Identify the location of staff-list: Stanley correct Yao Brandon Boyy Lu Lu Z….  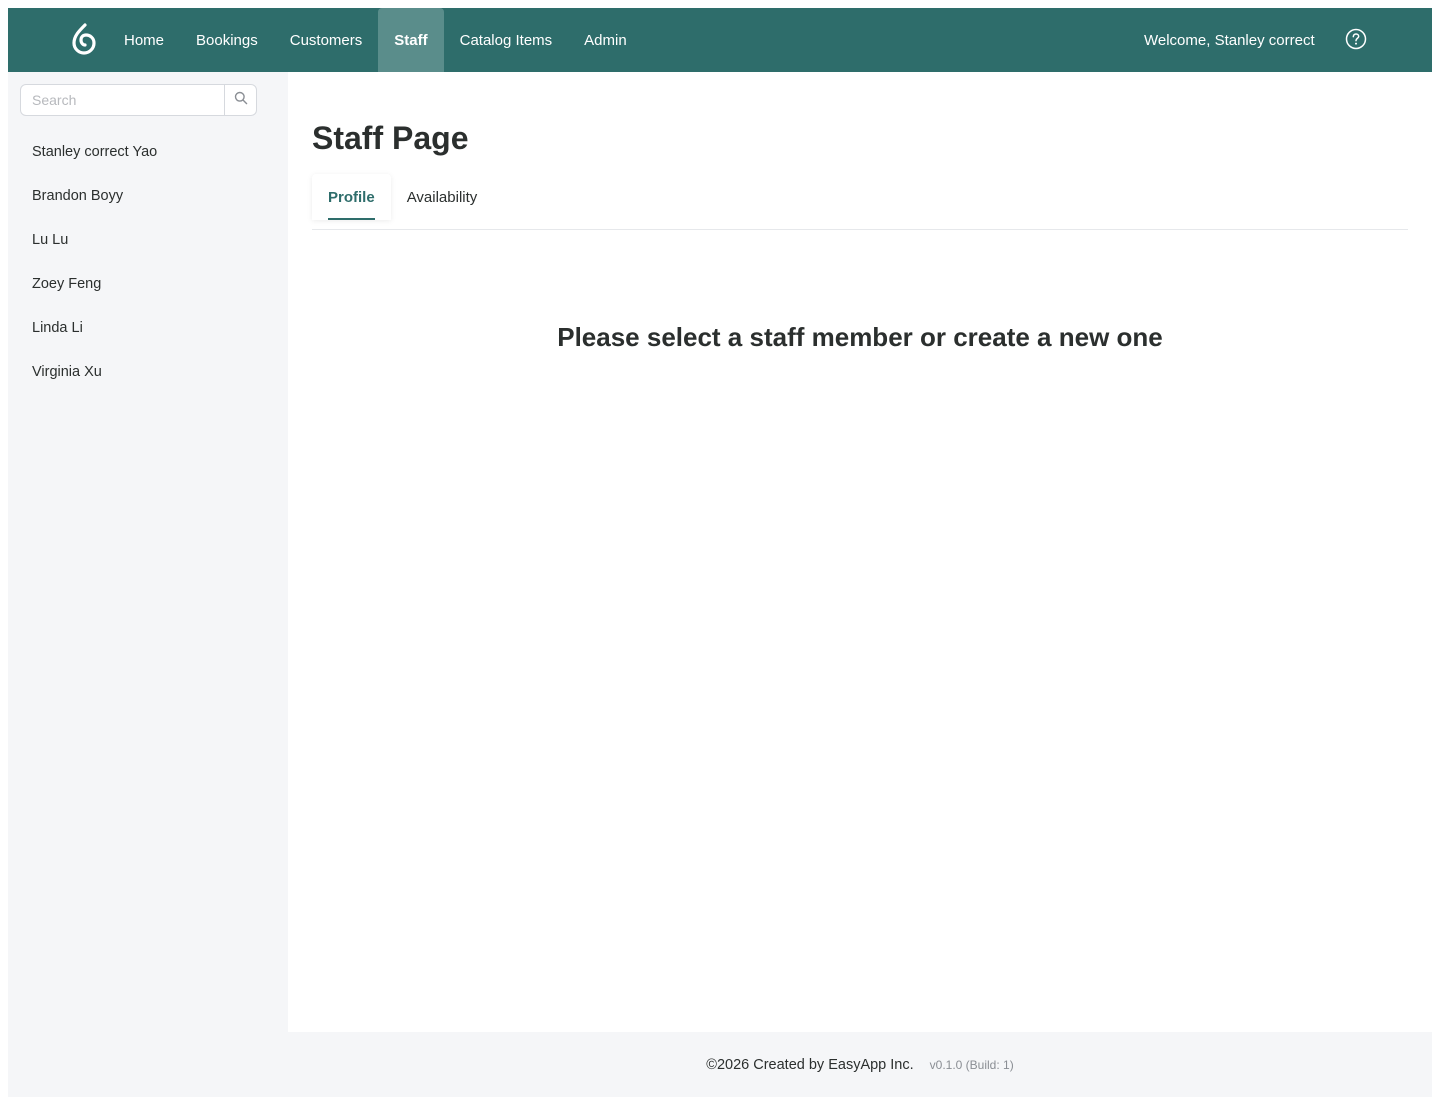
(148, 262).